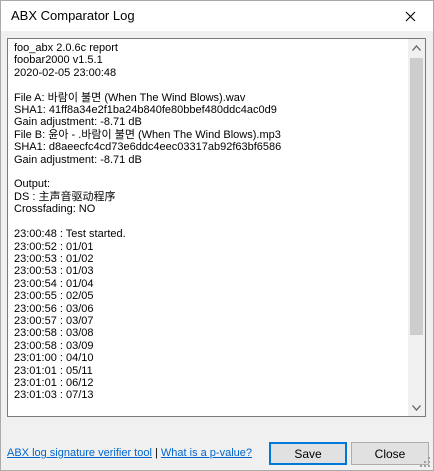 This screenshot has width=434, height=471. Describe the element at coordinates (390, 453) in the screenshot. I see `close-button: Close` at that location.